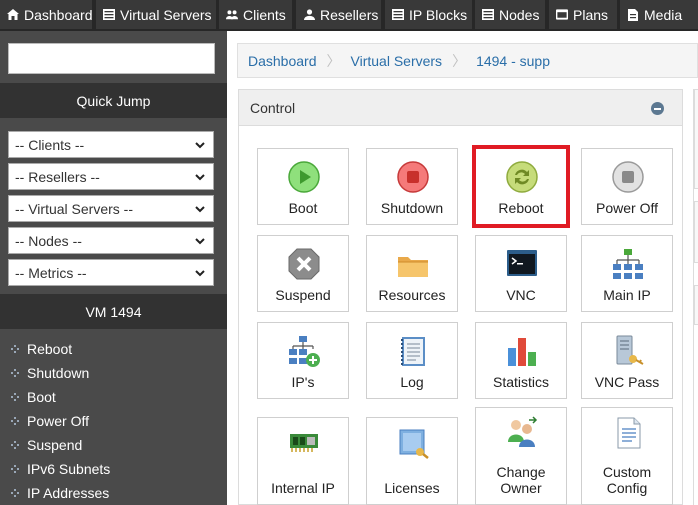 The image size is (698, 505). Describe the element at coordinates (111, 58) in the screenshot. I see `sidebar-search-input` at that location.